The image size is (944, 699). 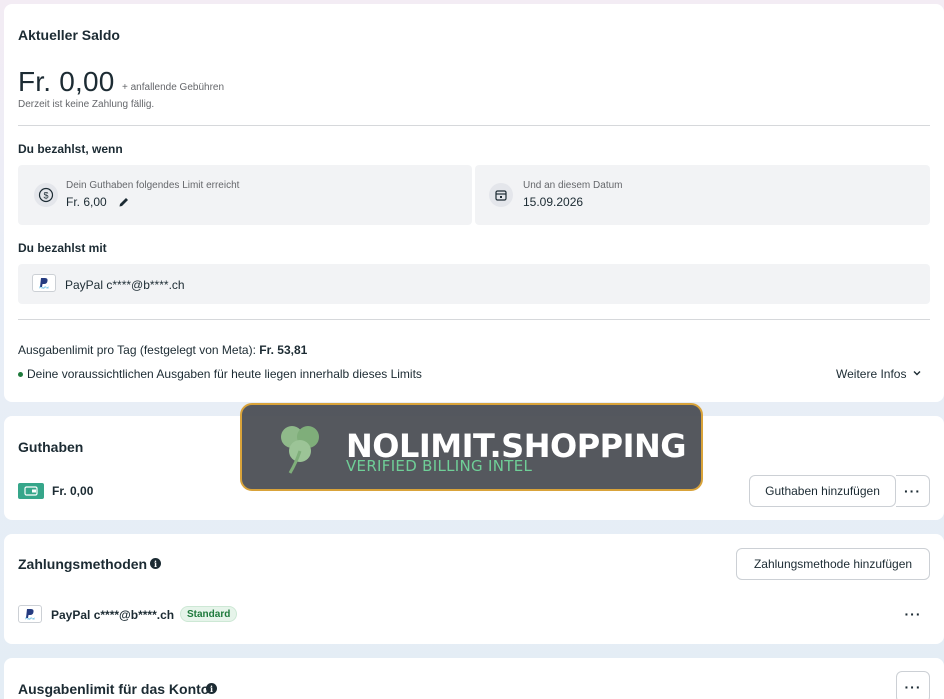 I want to click on payment-method-box: PayPal PayPal c****@b****.ch, so click(x=474, y=284).